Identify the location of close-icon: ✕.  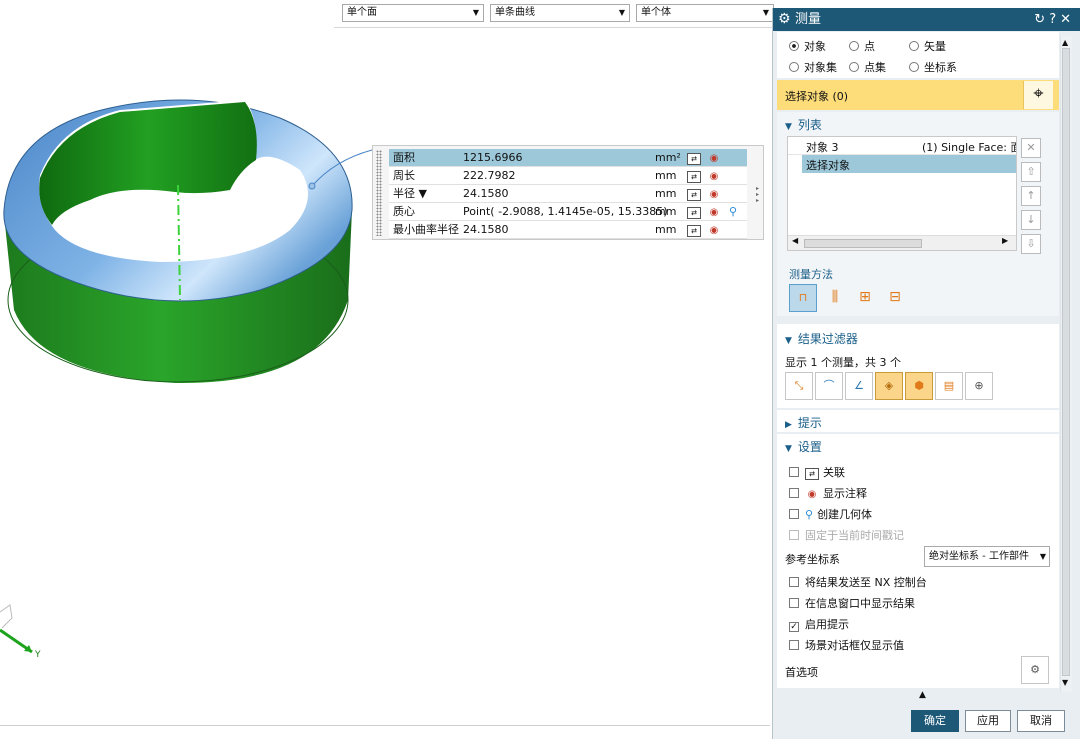
(1067, 19).